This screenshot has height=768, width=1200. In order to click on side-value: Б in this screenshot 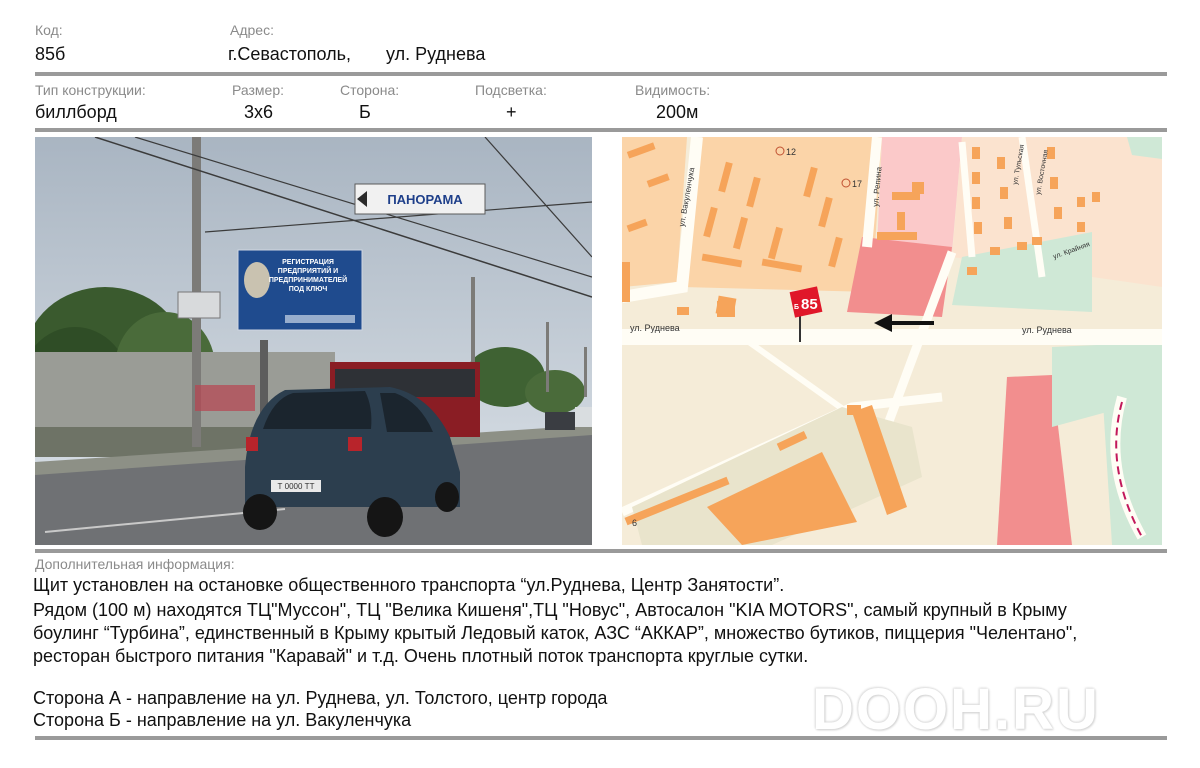, I will do `click(365, 112)`.